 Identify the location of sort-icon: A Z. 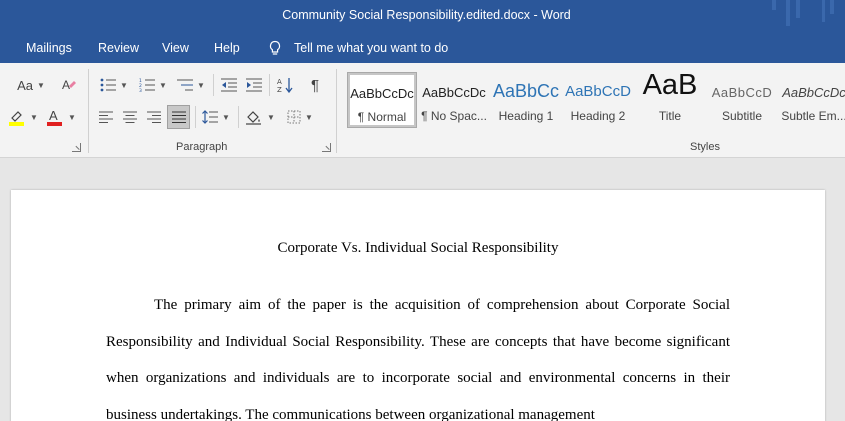
(285, 85).